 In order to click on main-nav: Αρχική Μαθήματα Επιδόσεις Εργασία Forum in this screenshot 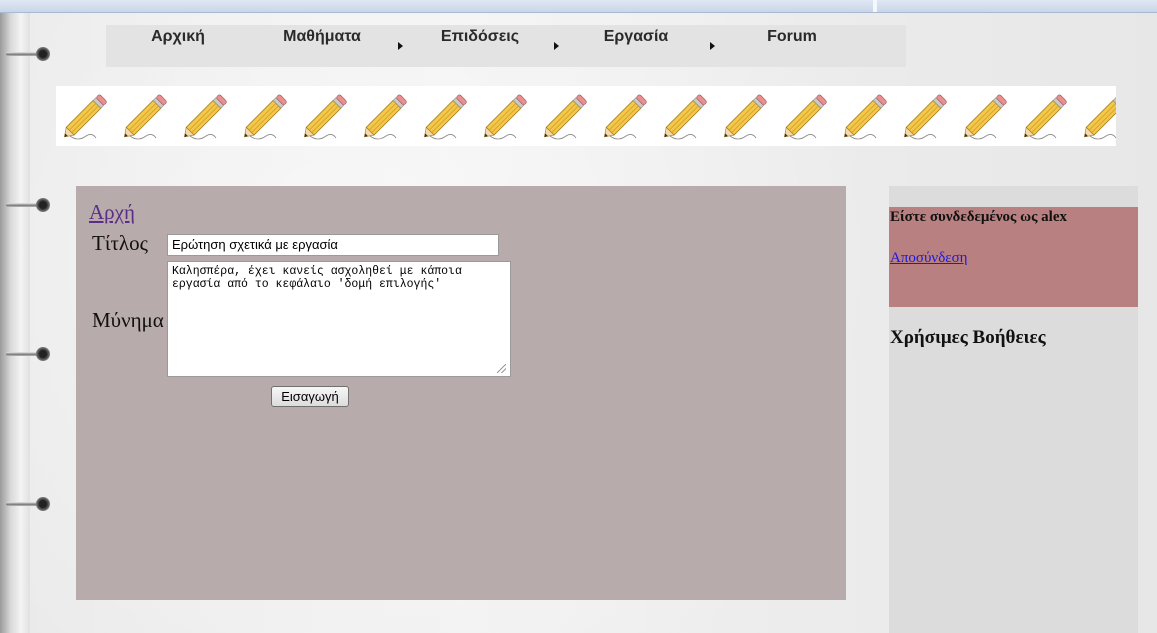, I will do `click(506, 46)`.